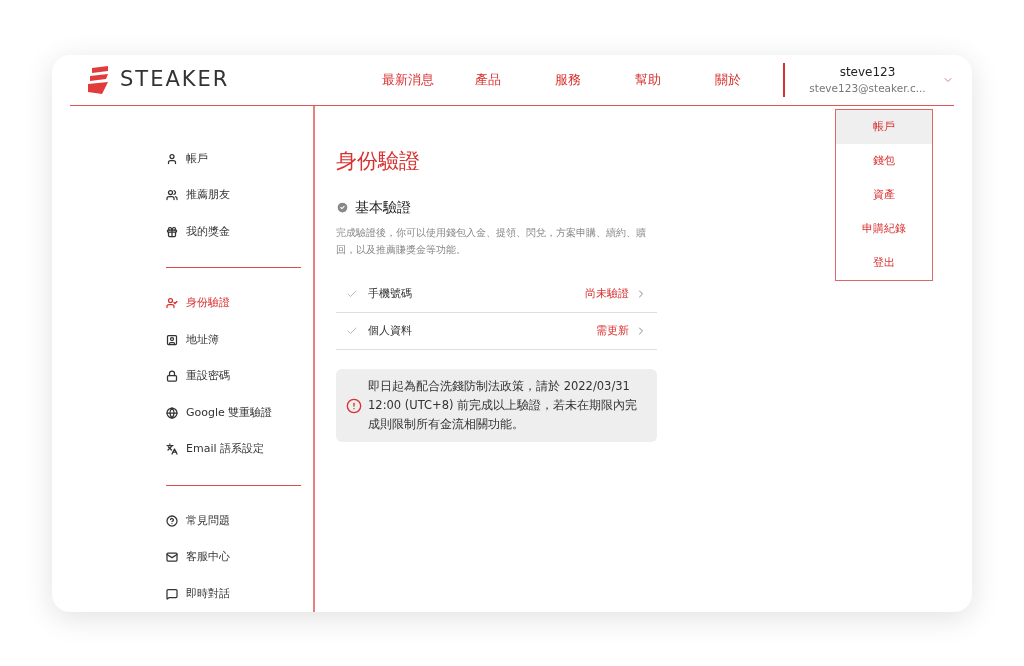 The height and width of the screenshot is (666, 1024). Describe the element at coordinates (728, 80) in the screenshot. I see `nav-link: 關於` at that location.